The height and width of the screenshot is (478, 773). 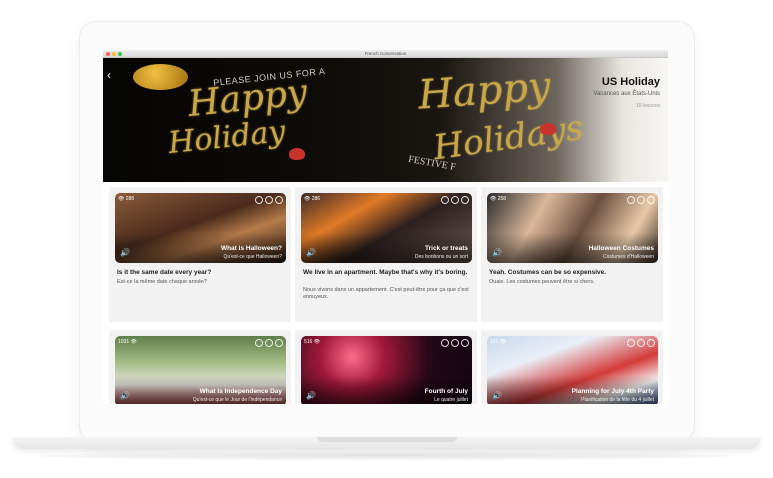 What do you see at coordinates (253, 257) in the screenshot?
I see `lesson-subtitle: Qu'est-ce que Halloween?` at bounding box center [253, 257].